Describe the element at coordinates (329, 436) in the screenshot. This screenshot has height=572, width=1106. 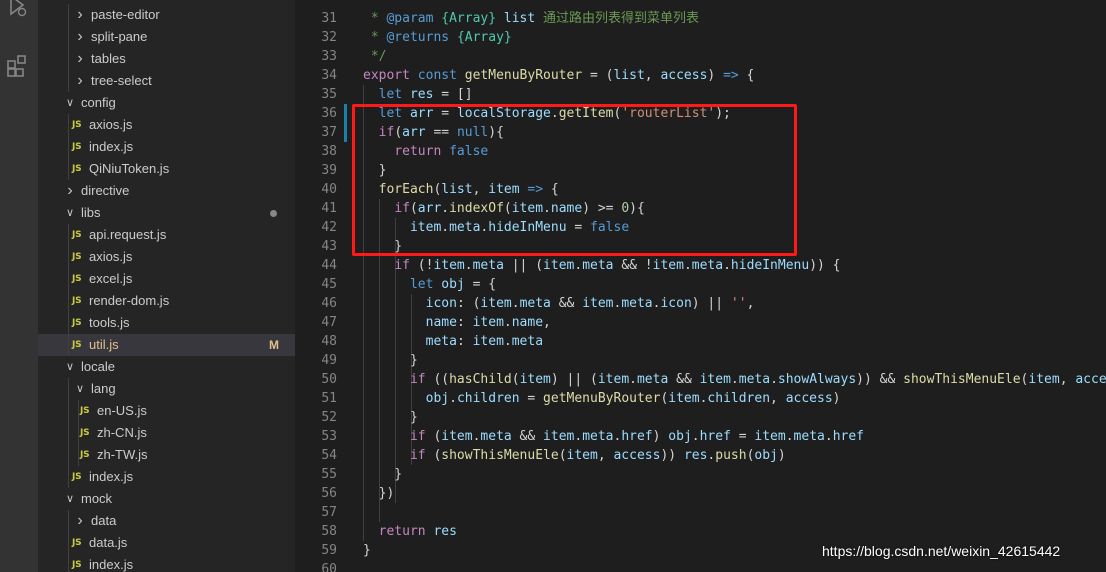
I see `line-number: 53` at that location.